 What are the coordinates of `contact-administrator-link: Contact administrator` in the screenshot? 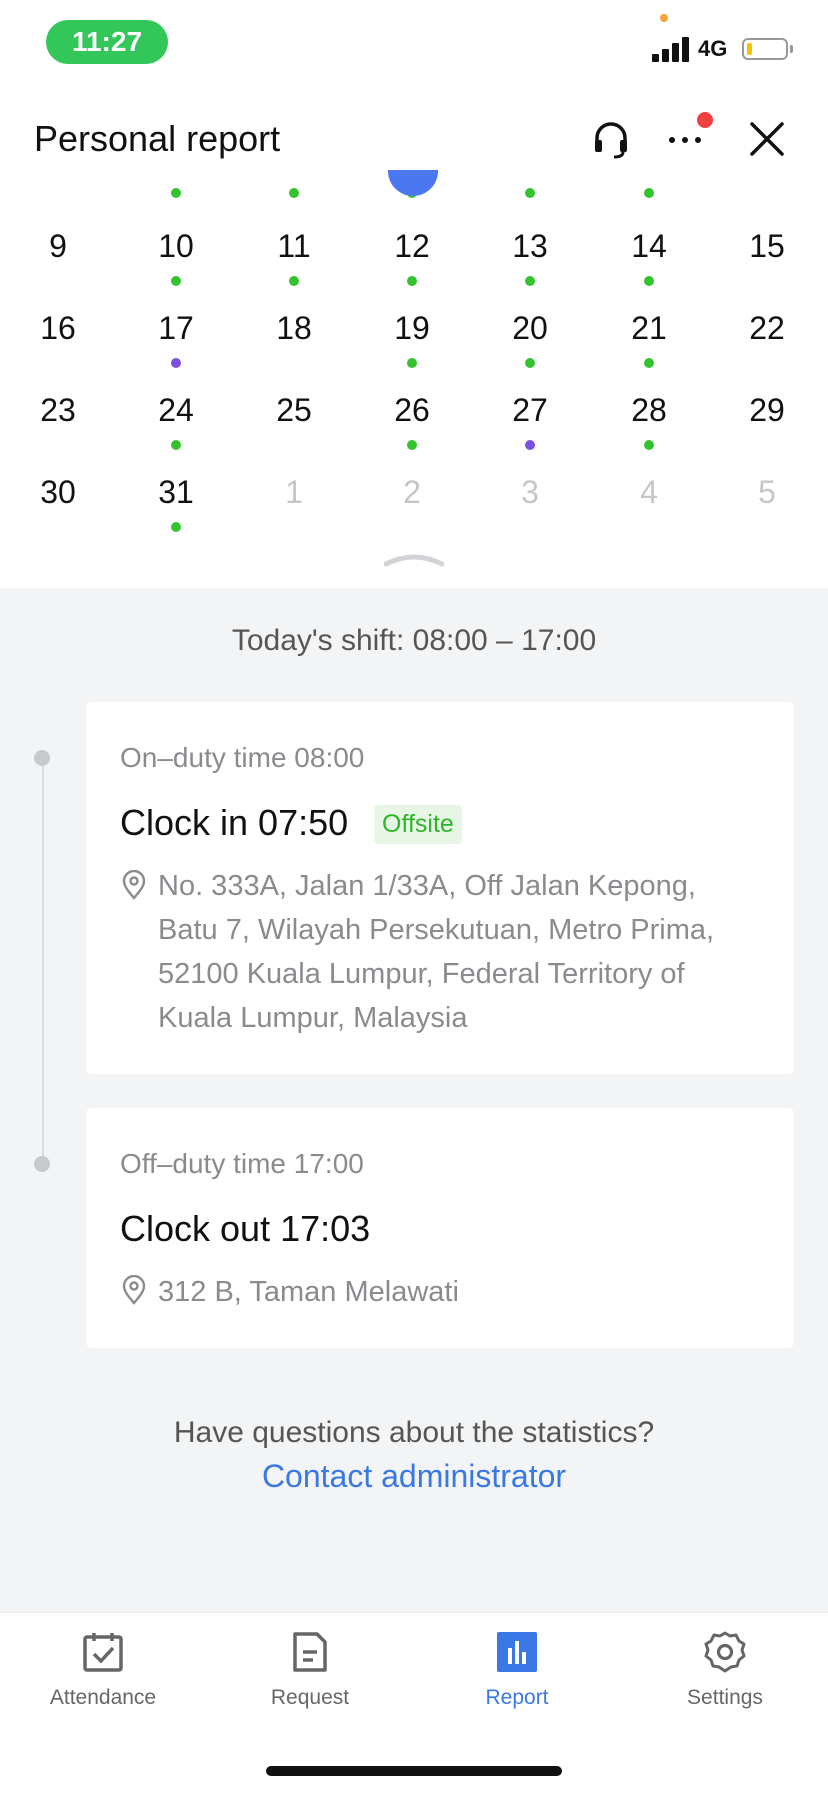 It's located at (414, 1476).